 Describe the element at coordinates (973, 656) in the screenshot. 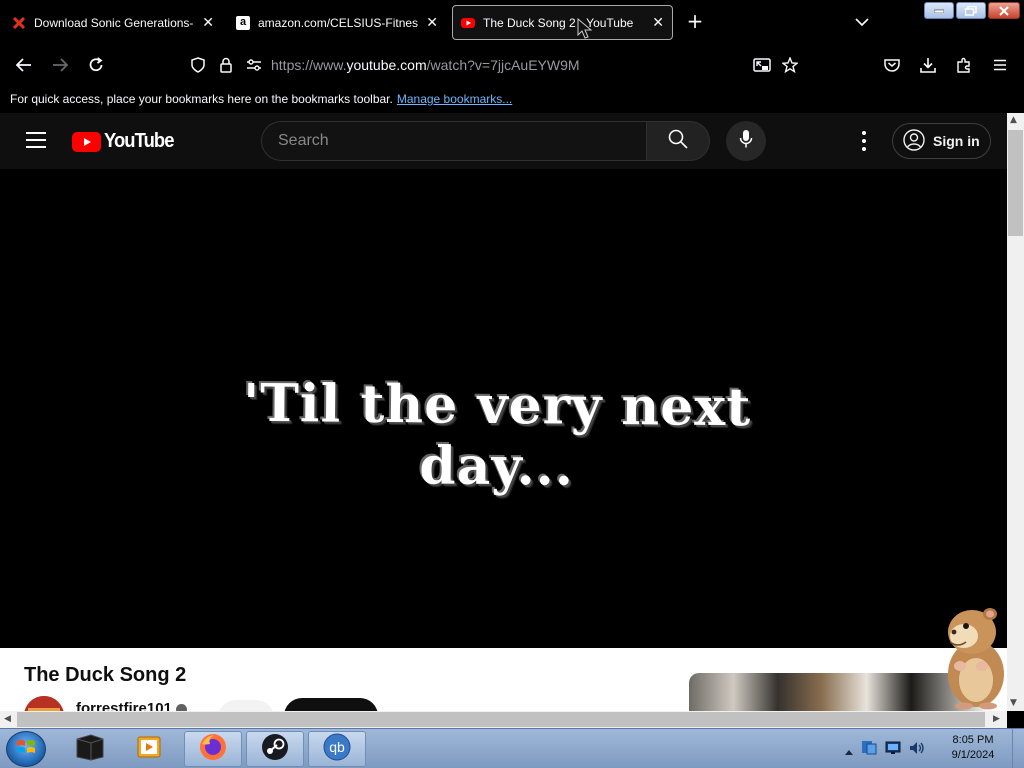

I see `hamster-desktop-pet` at that location.